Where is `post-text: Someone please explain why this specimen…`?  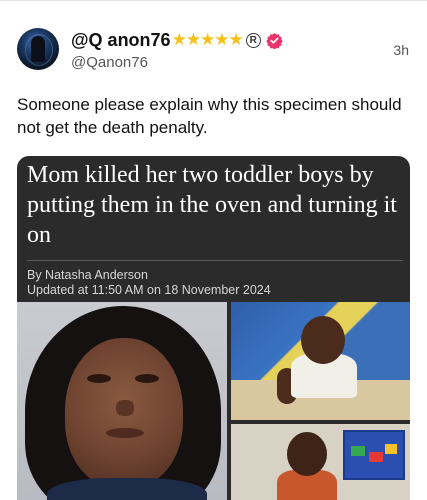
post-text: Someone please explain why this specimen… is located at coordinates (209, 116).